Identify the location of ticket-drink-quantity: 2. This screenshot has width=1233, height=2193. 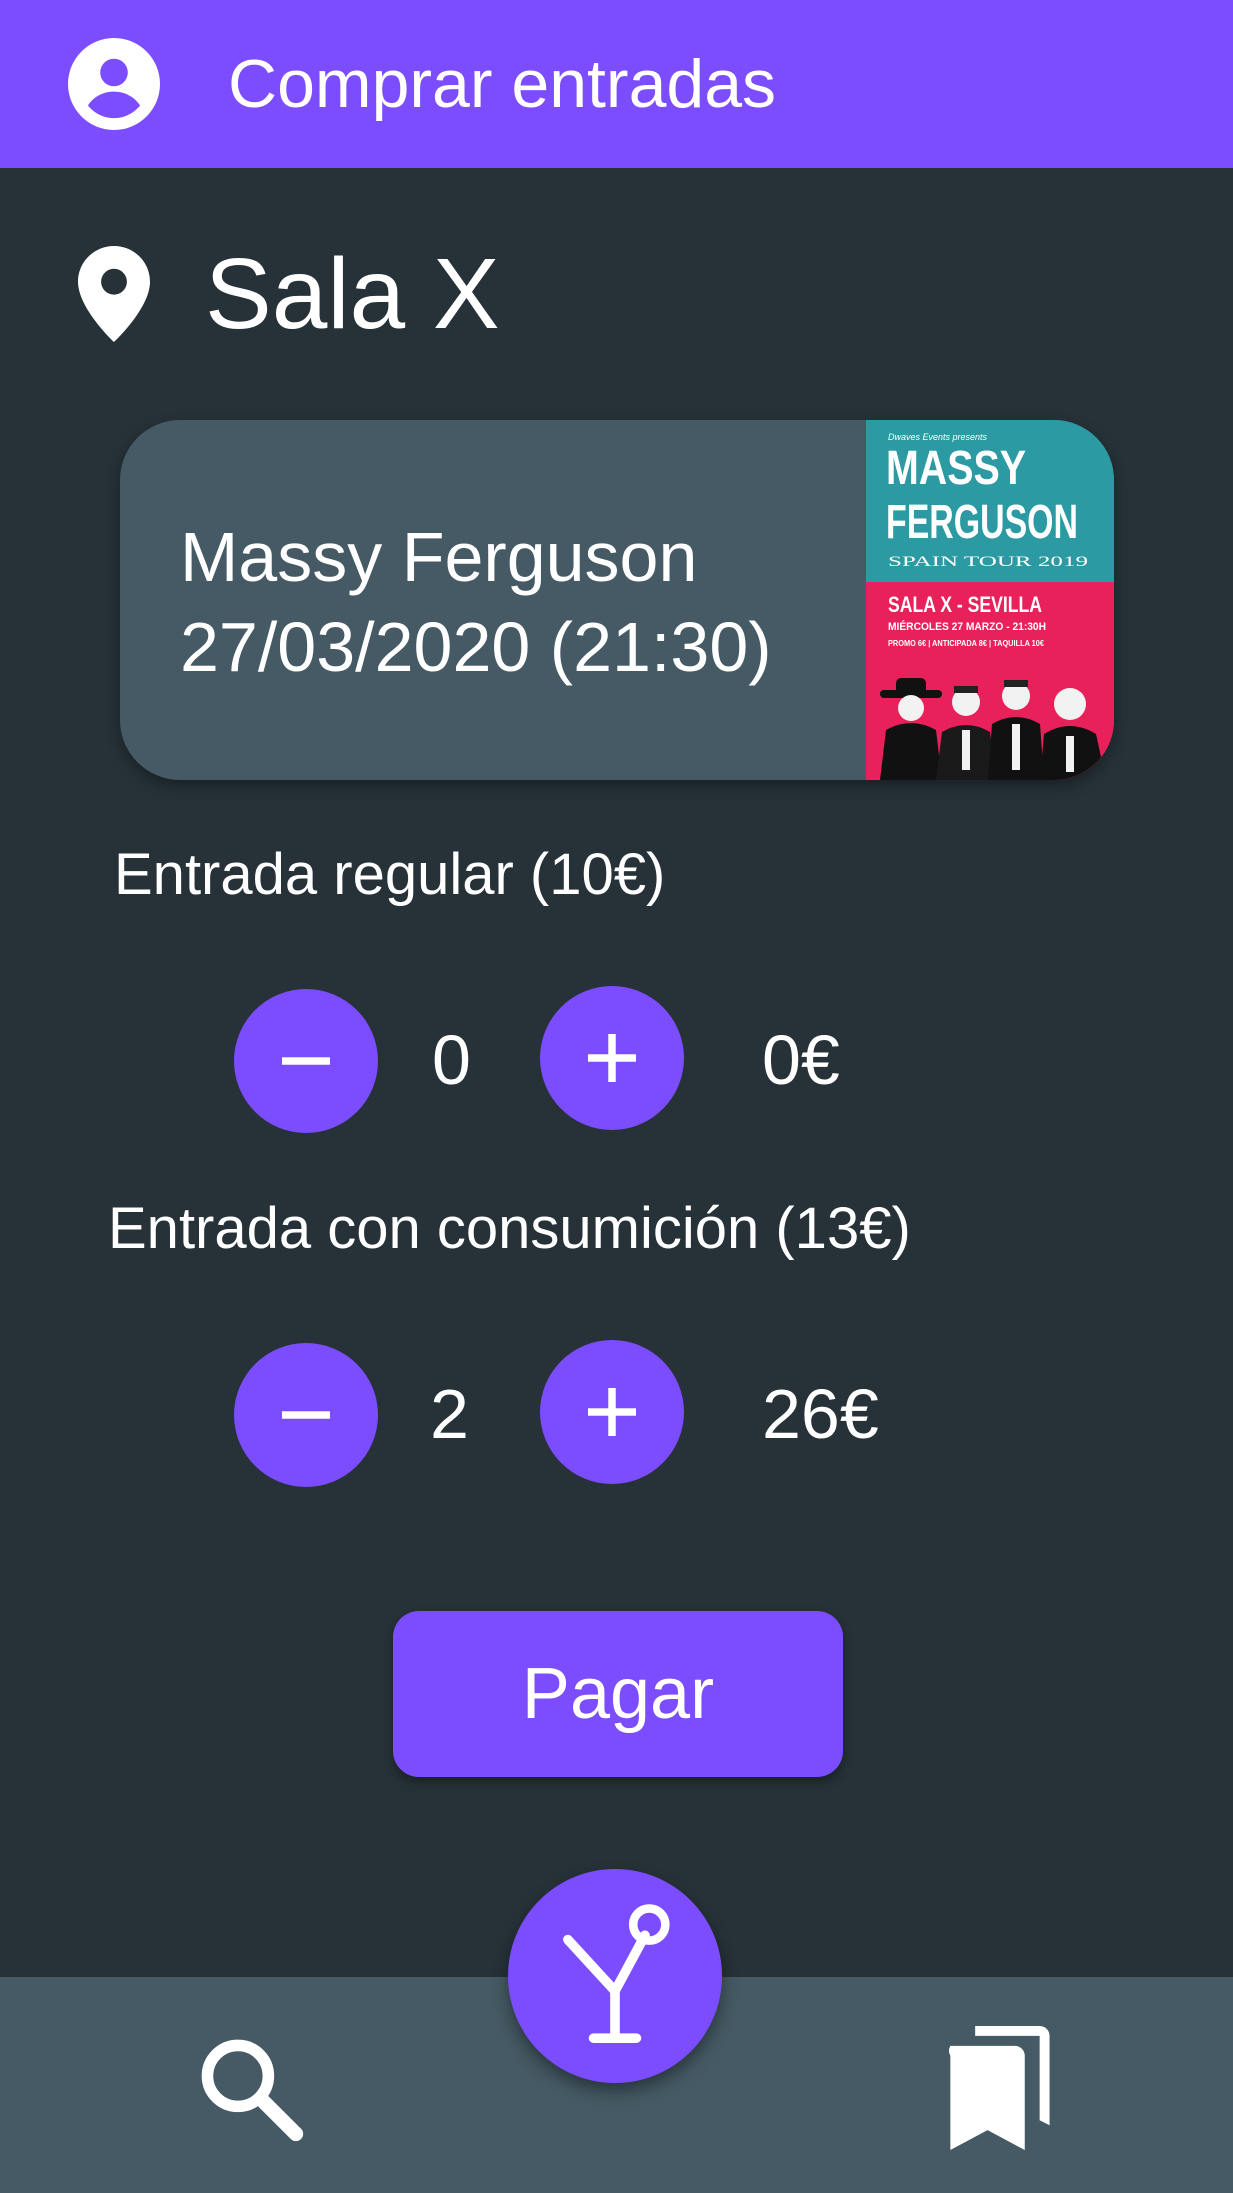
(449, 1414).